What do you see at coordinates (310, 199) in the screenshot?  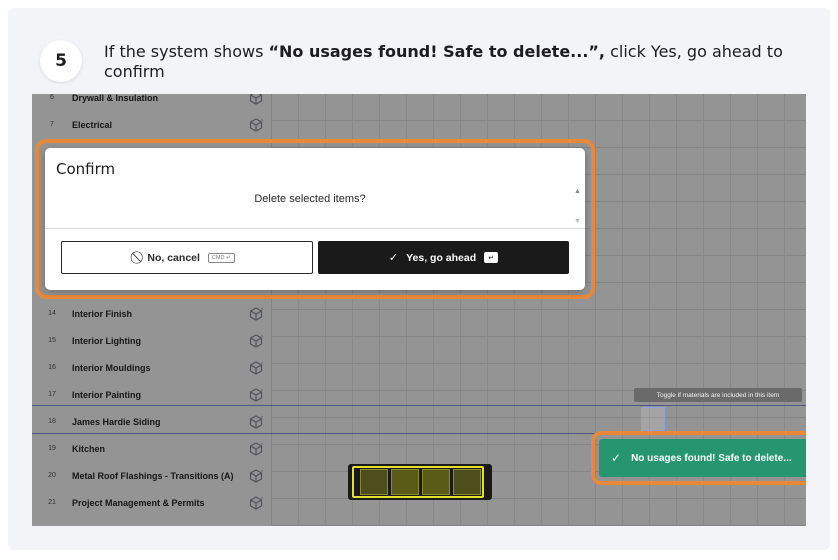 I see `dialog-message: Delete selected items?` at bounding box center [310, 199].